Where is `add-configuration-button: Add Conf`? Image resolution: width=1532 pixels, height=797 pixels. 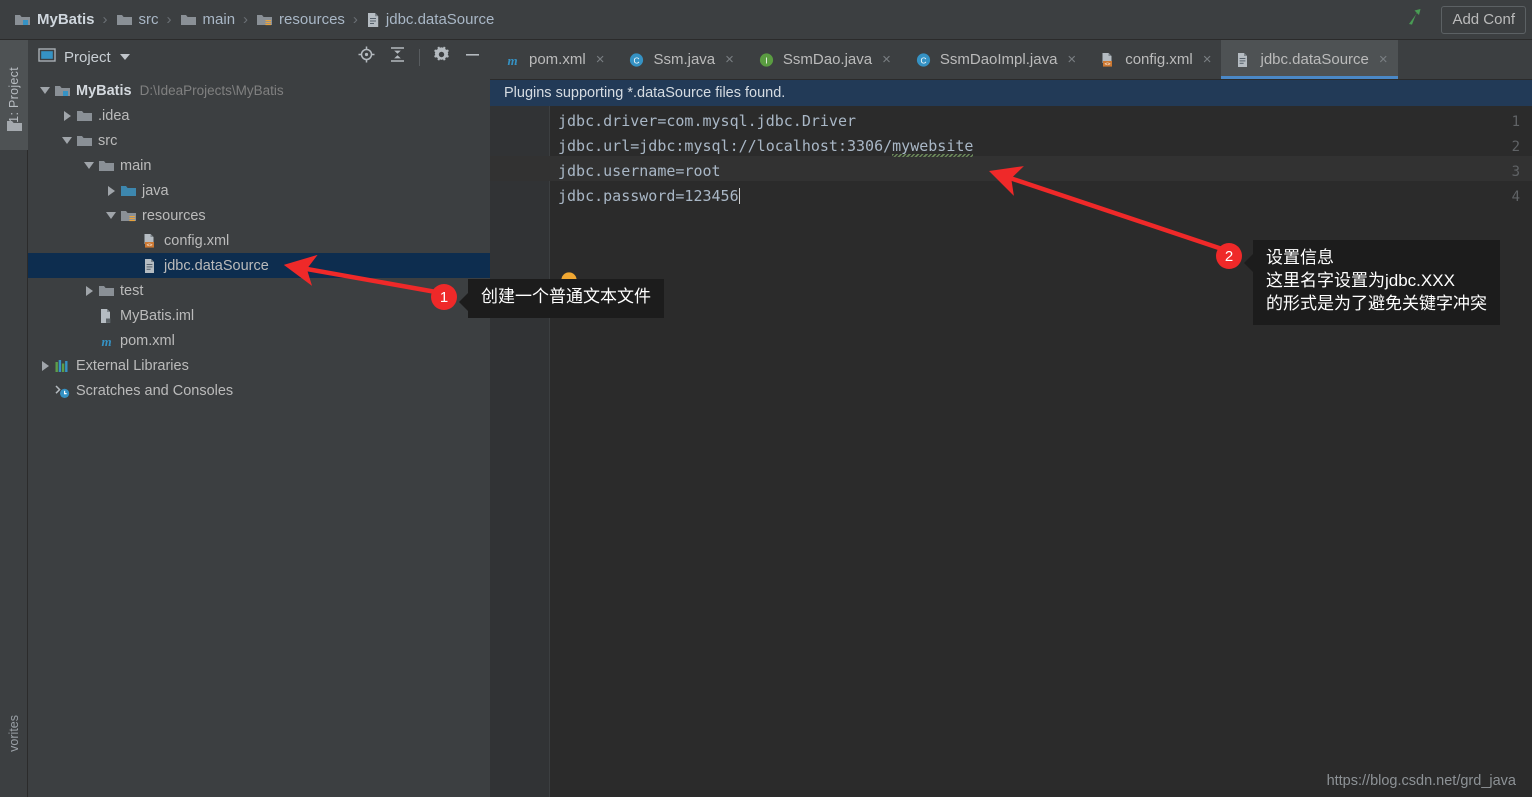 add-configuration-button: Add Conf is located at coordinates (1483, 19).